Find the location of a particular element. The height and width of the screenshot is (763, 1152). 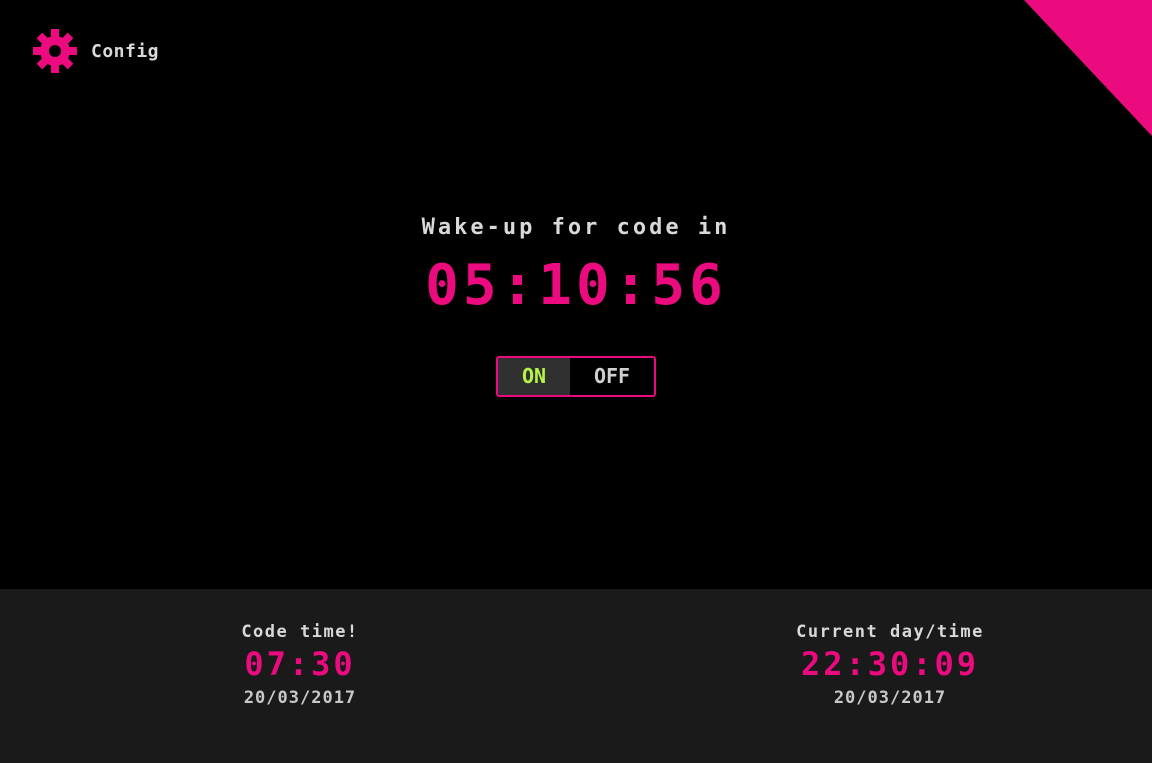

code-time-date: 20/03/2017 is located at coordinates (300, 698).